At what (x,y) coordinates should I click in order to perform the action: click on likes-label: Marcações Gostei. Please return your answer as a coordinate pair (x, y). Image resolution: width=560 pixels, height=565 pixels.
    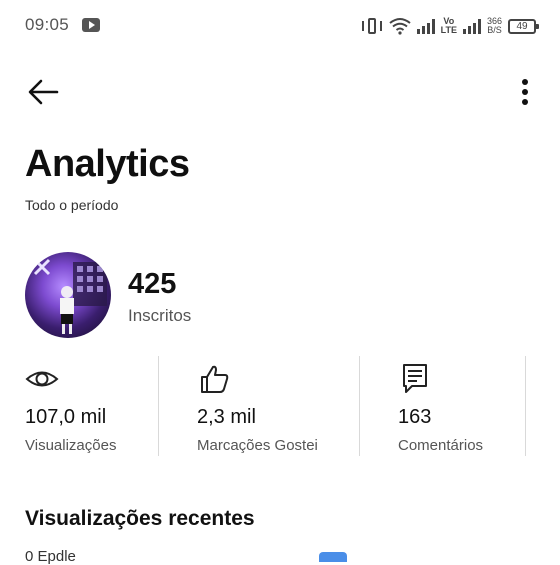
    Looking at the image, I should click on (257, 445).